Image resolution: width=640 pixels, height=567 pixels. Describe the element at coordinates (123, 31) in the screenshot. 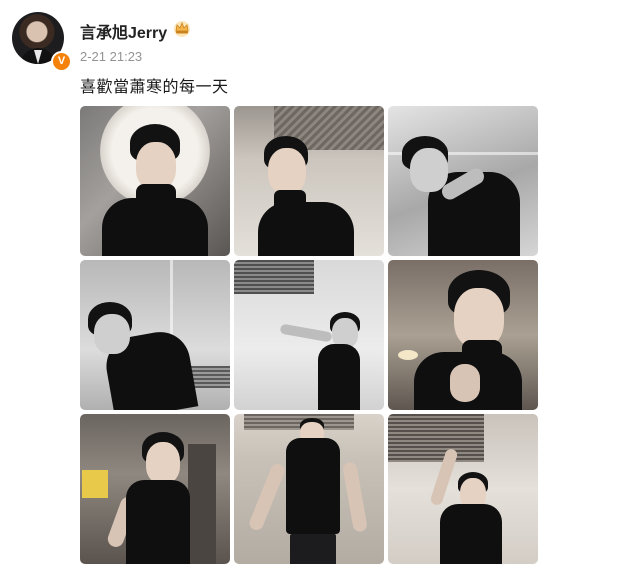

I see `username: 言承旭Jerry` at that location.